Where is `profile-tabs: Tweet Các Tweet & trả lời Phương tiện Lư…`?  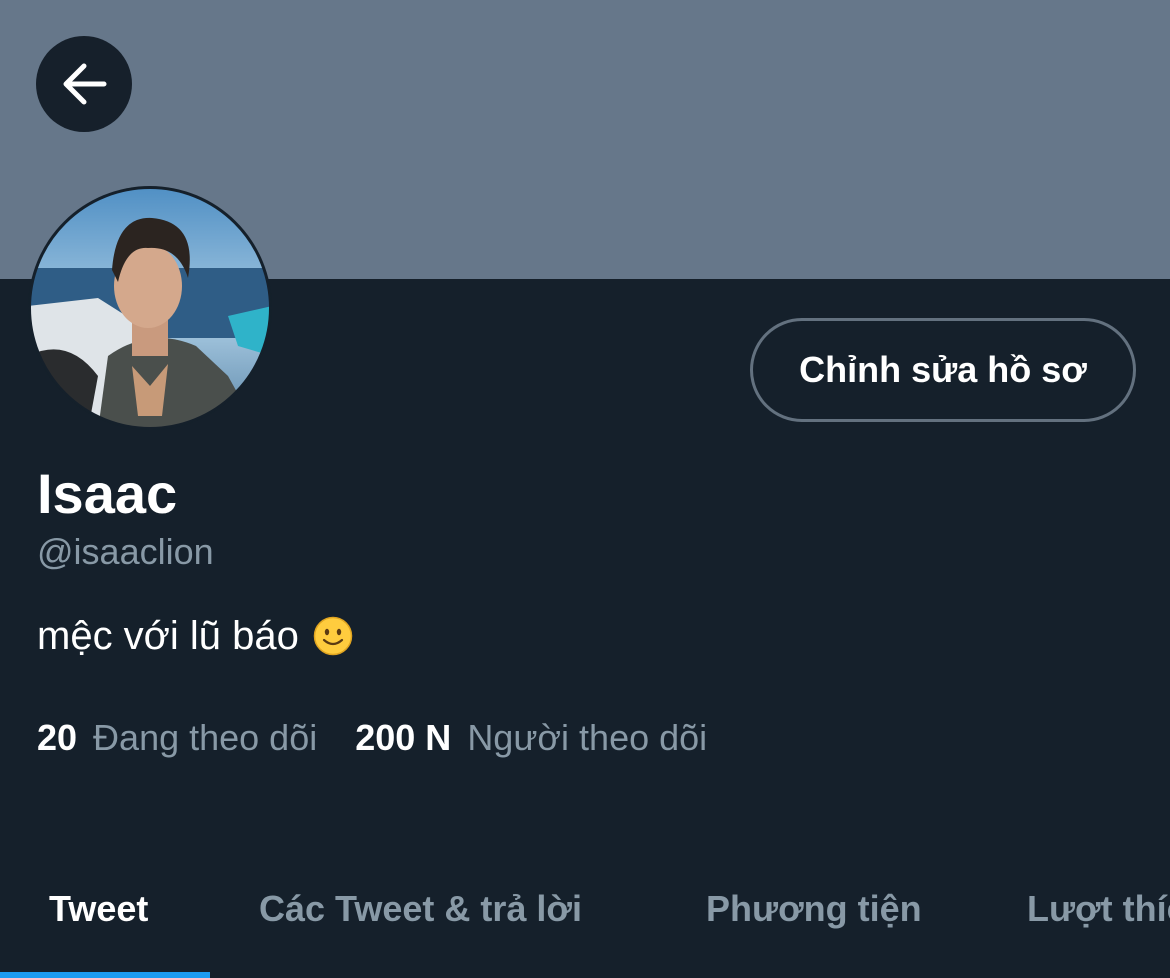
profile-tabs: Tweet Các Tweet & trả lời Phương tiện Lư… is located at coordinates (585, 918).